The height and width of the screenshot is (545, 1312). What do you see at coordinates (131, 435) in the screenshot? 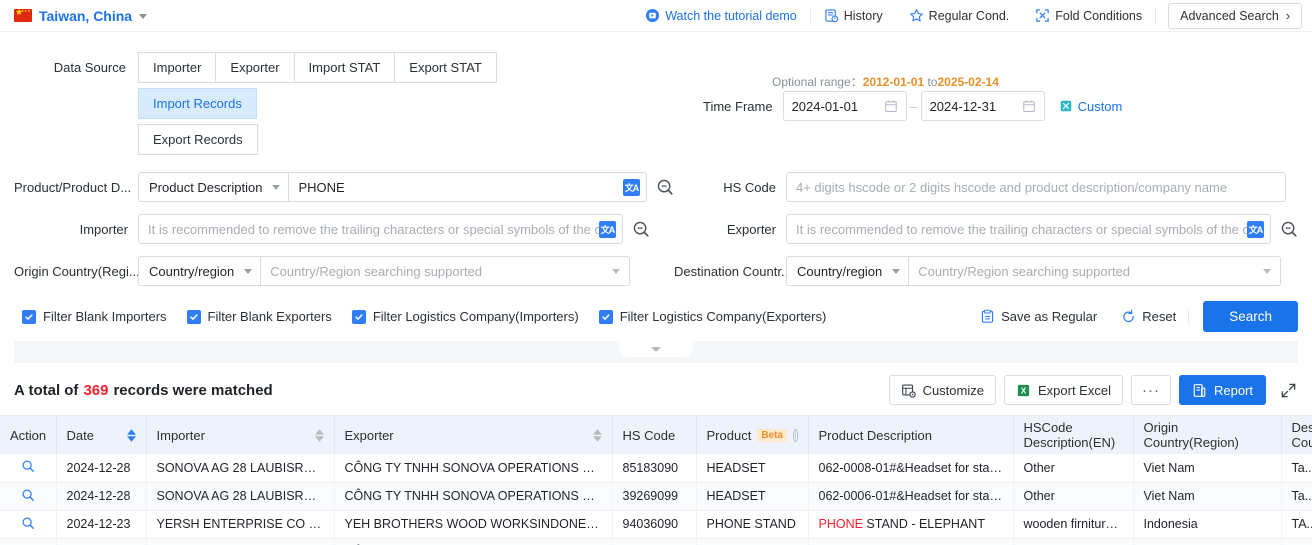
I see `sort-toggle-date` at bounding box center [131, 435].